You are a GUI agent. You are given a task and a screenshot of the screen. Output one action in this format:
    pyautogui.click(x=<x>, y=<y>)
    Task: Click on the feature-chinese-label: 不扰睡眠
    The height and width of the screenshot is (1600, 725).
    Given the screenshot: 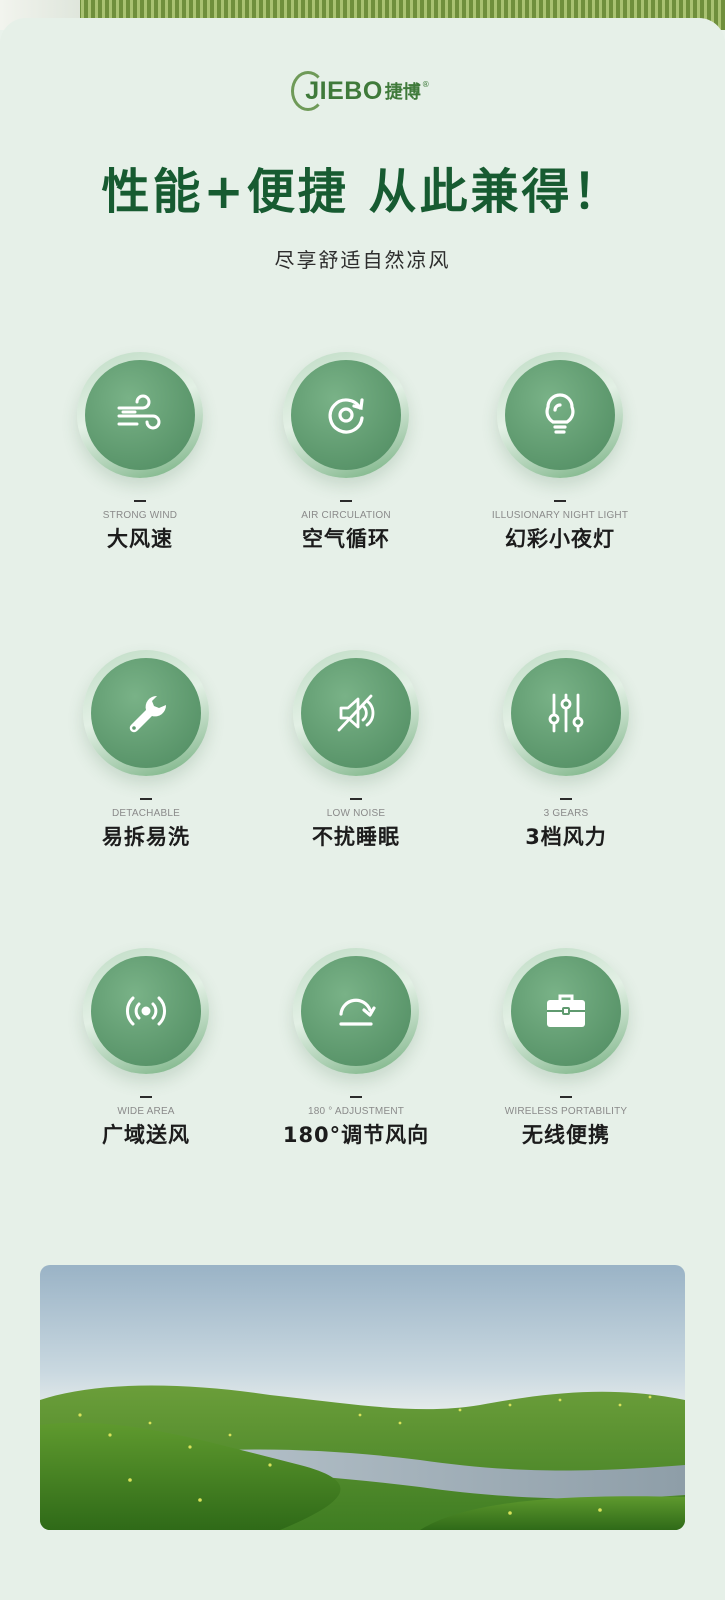 What is the action you would take?
    pyautogui.click(x=356, y=837)
    